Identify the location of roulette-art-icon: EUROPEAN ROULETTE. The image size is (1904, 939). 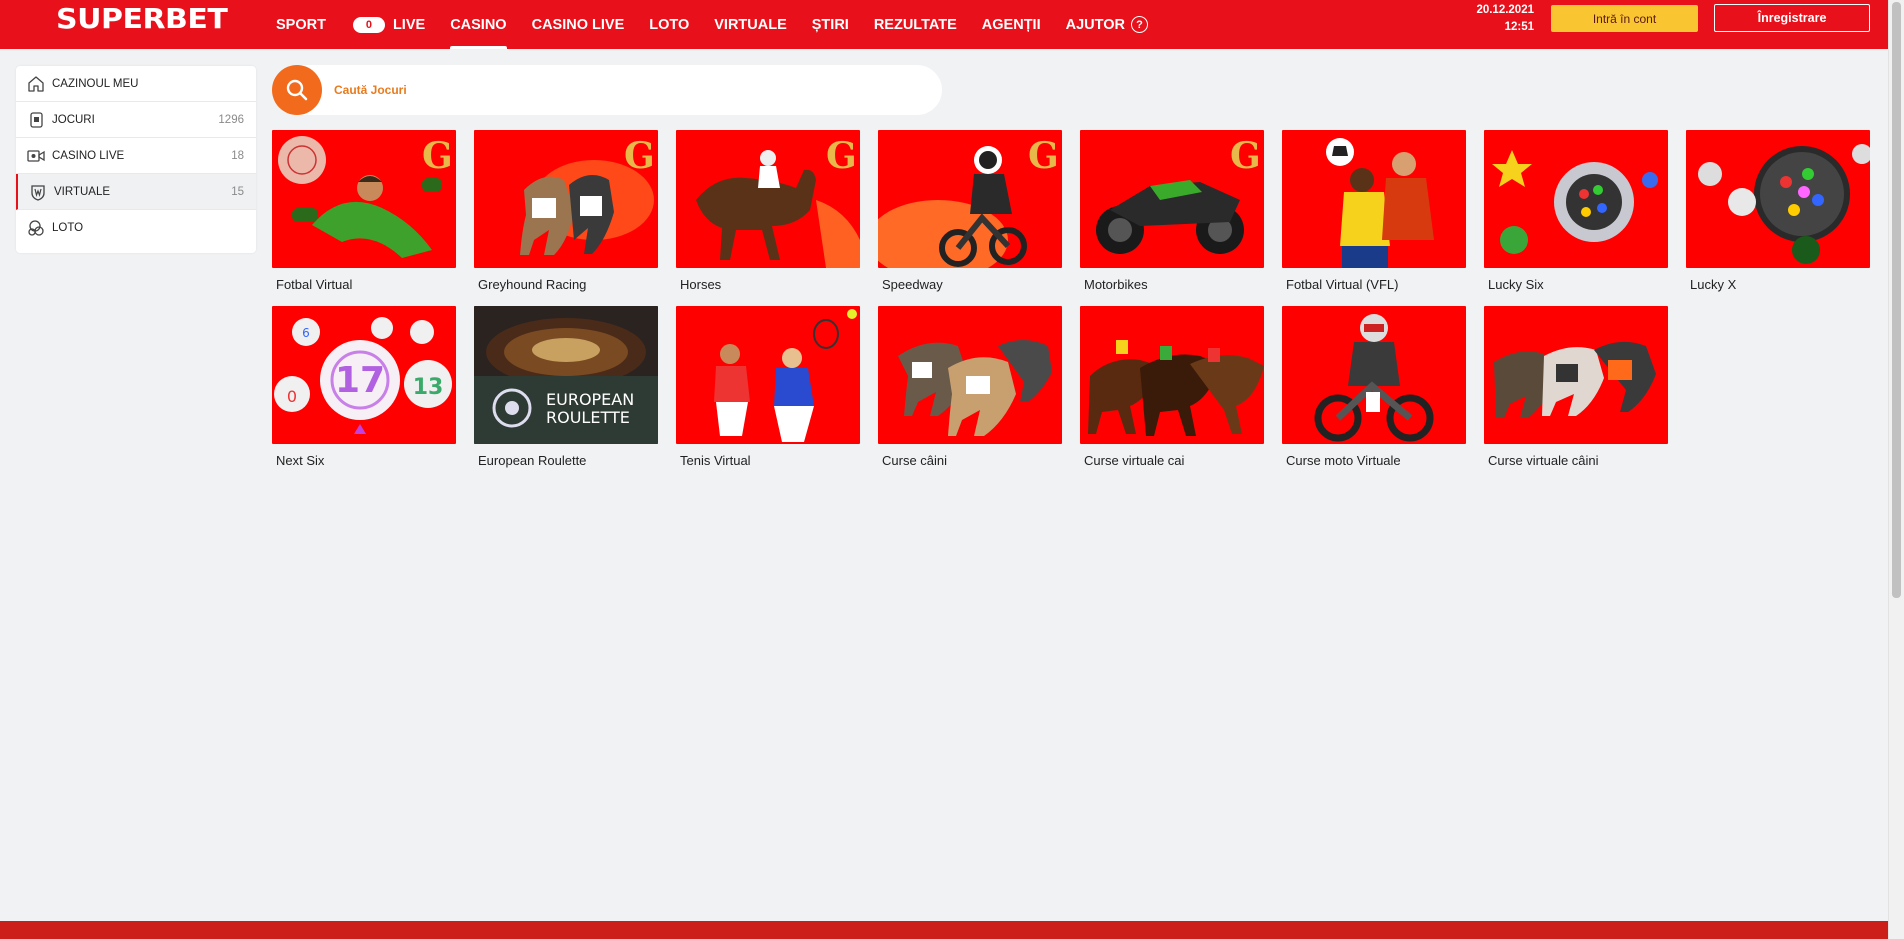
(566, 375).